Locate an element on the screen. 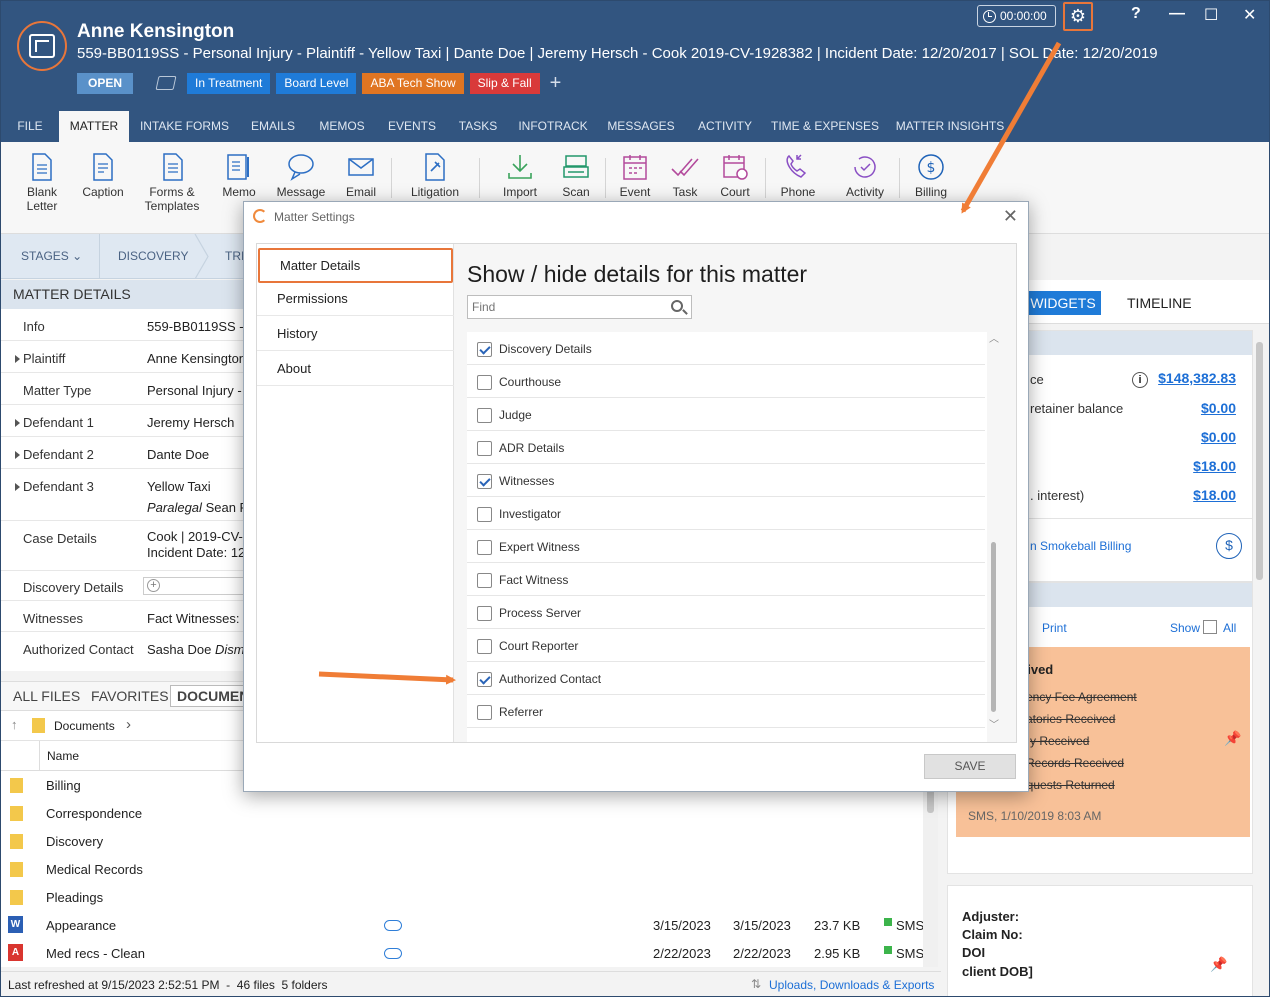 The height and width of the screenshot is (997, 1270). close-window-button: ✕ is located at coordinates (1249, 15).